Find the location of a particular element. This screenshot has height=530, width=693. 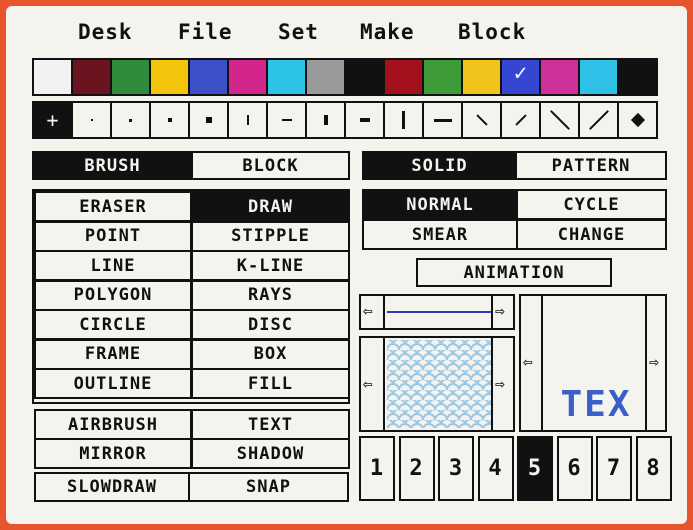

tool-frame-button: FRAME is located at coordinates (113, 354).